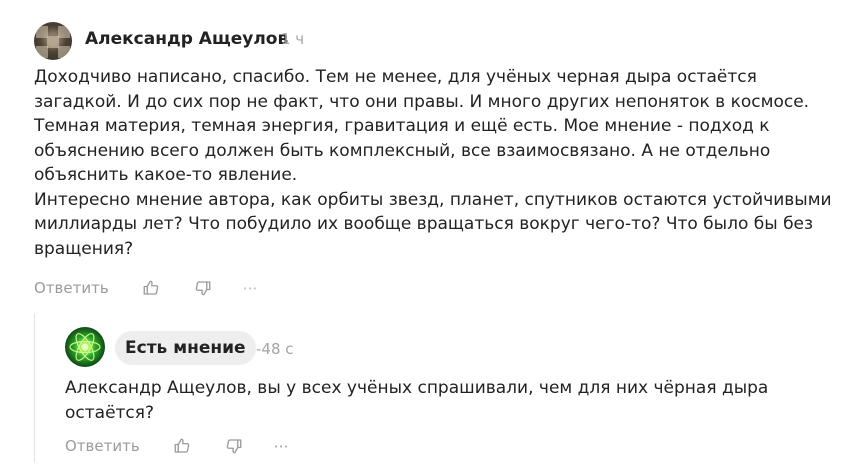  Describe the element at coordinates (53, 41) in the screenshot. I see `author-avatar` at that location.